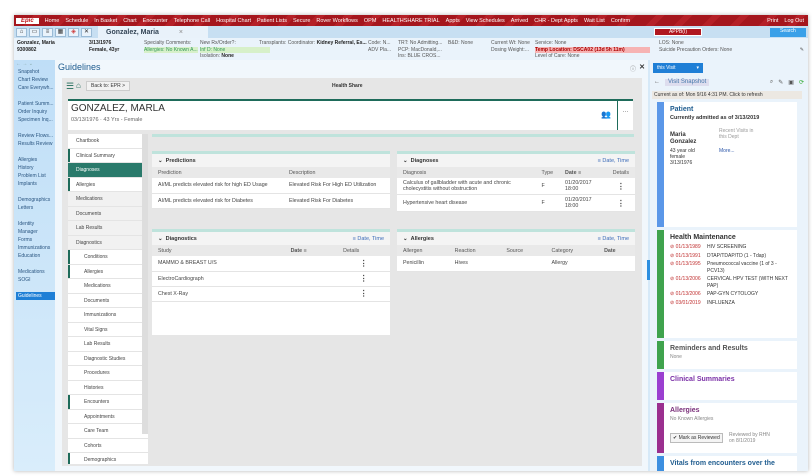 This screenshot has width=812, height=476. Describe the element at coordinates (271, 279) in the screenshot. I see `table-row: ElectroCardiograph ⋮` at that location.